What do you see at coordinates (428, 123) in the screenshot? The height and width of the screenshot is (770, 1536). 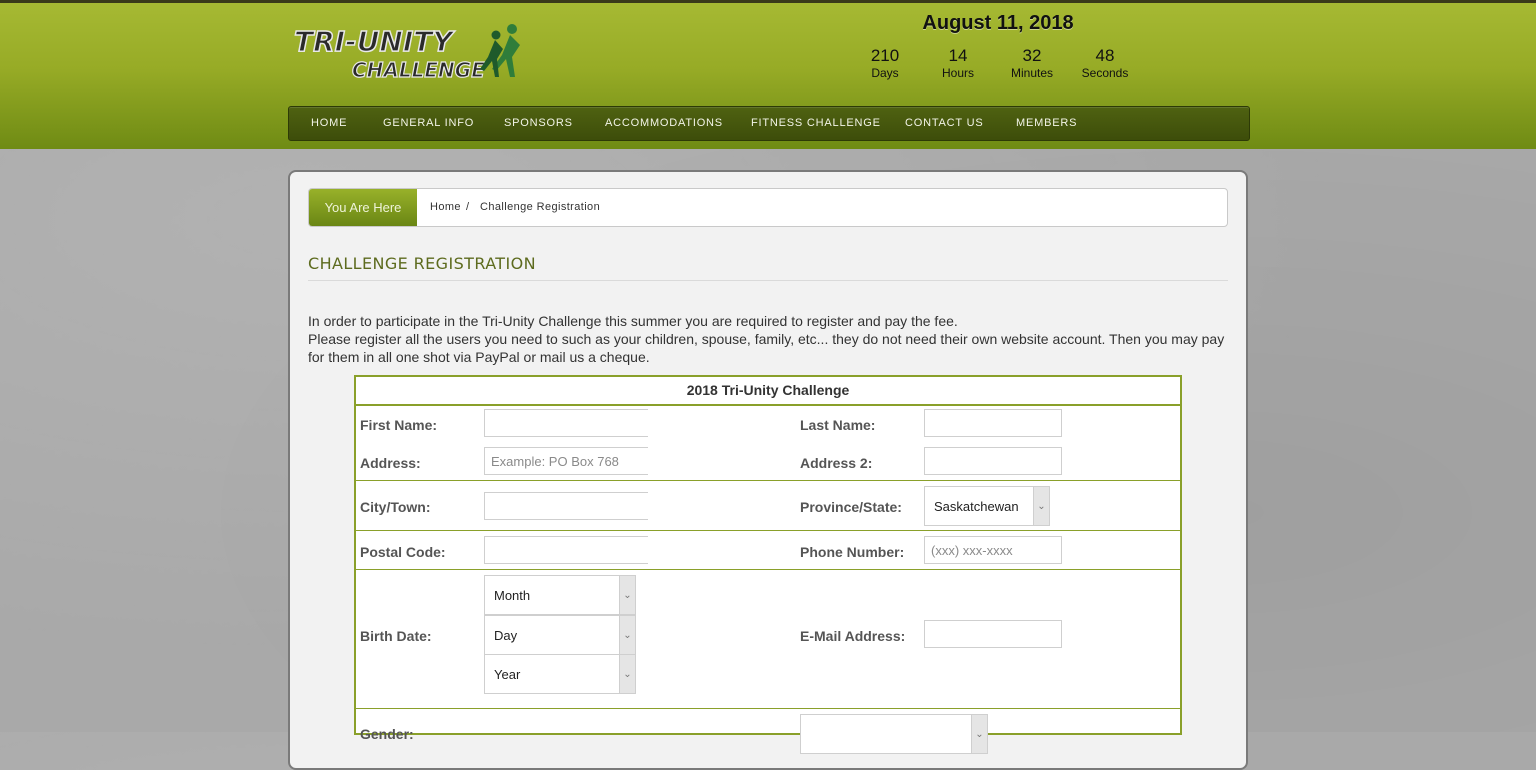 I see `nav-general-info: GENERAL INFO` at bounding box center [428, 123].